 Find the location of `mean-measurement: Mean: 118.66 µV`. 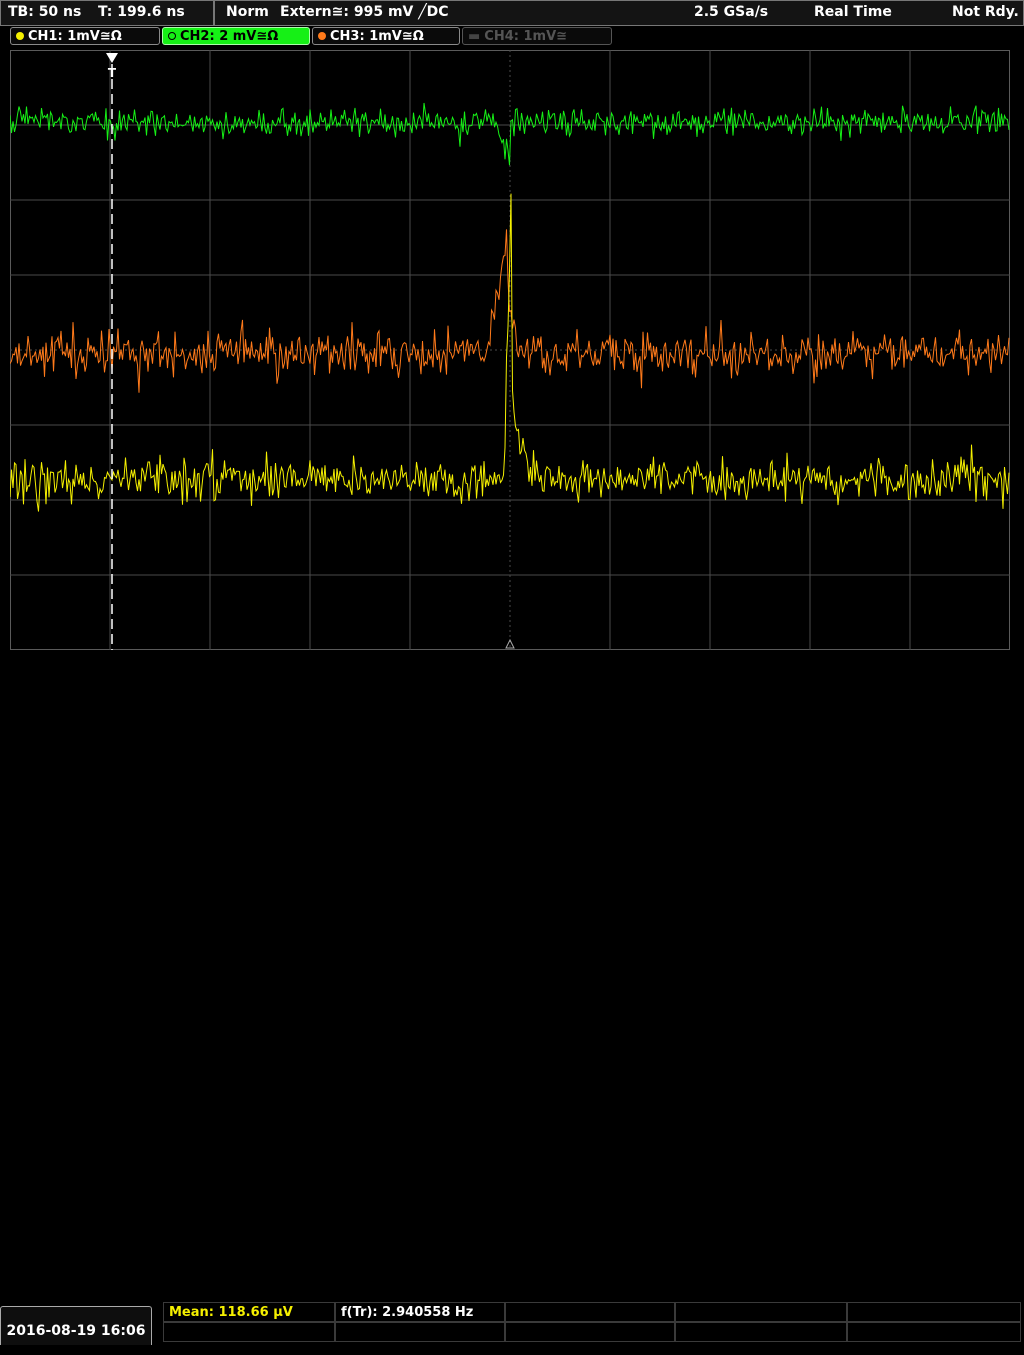

mean-measurement: Mean: 118.66 µV is located at coordinates (231, 1312).